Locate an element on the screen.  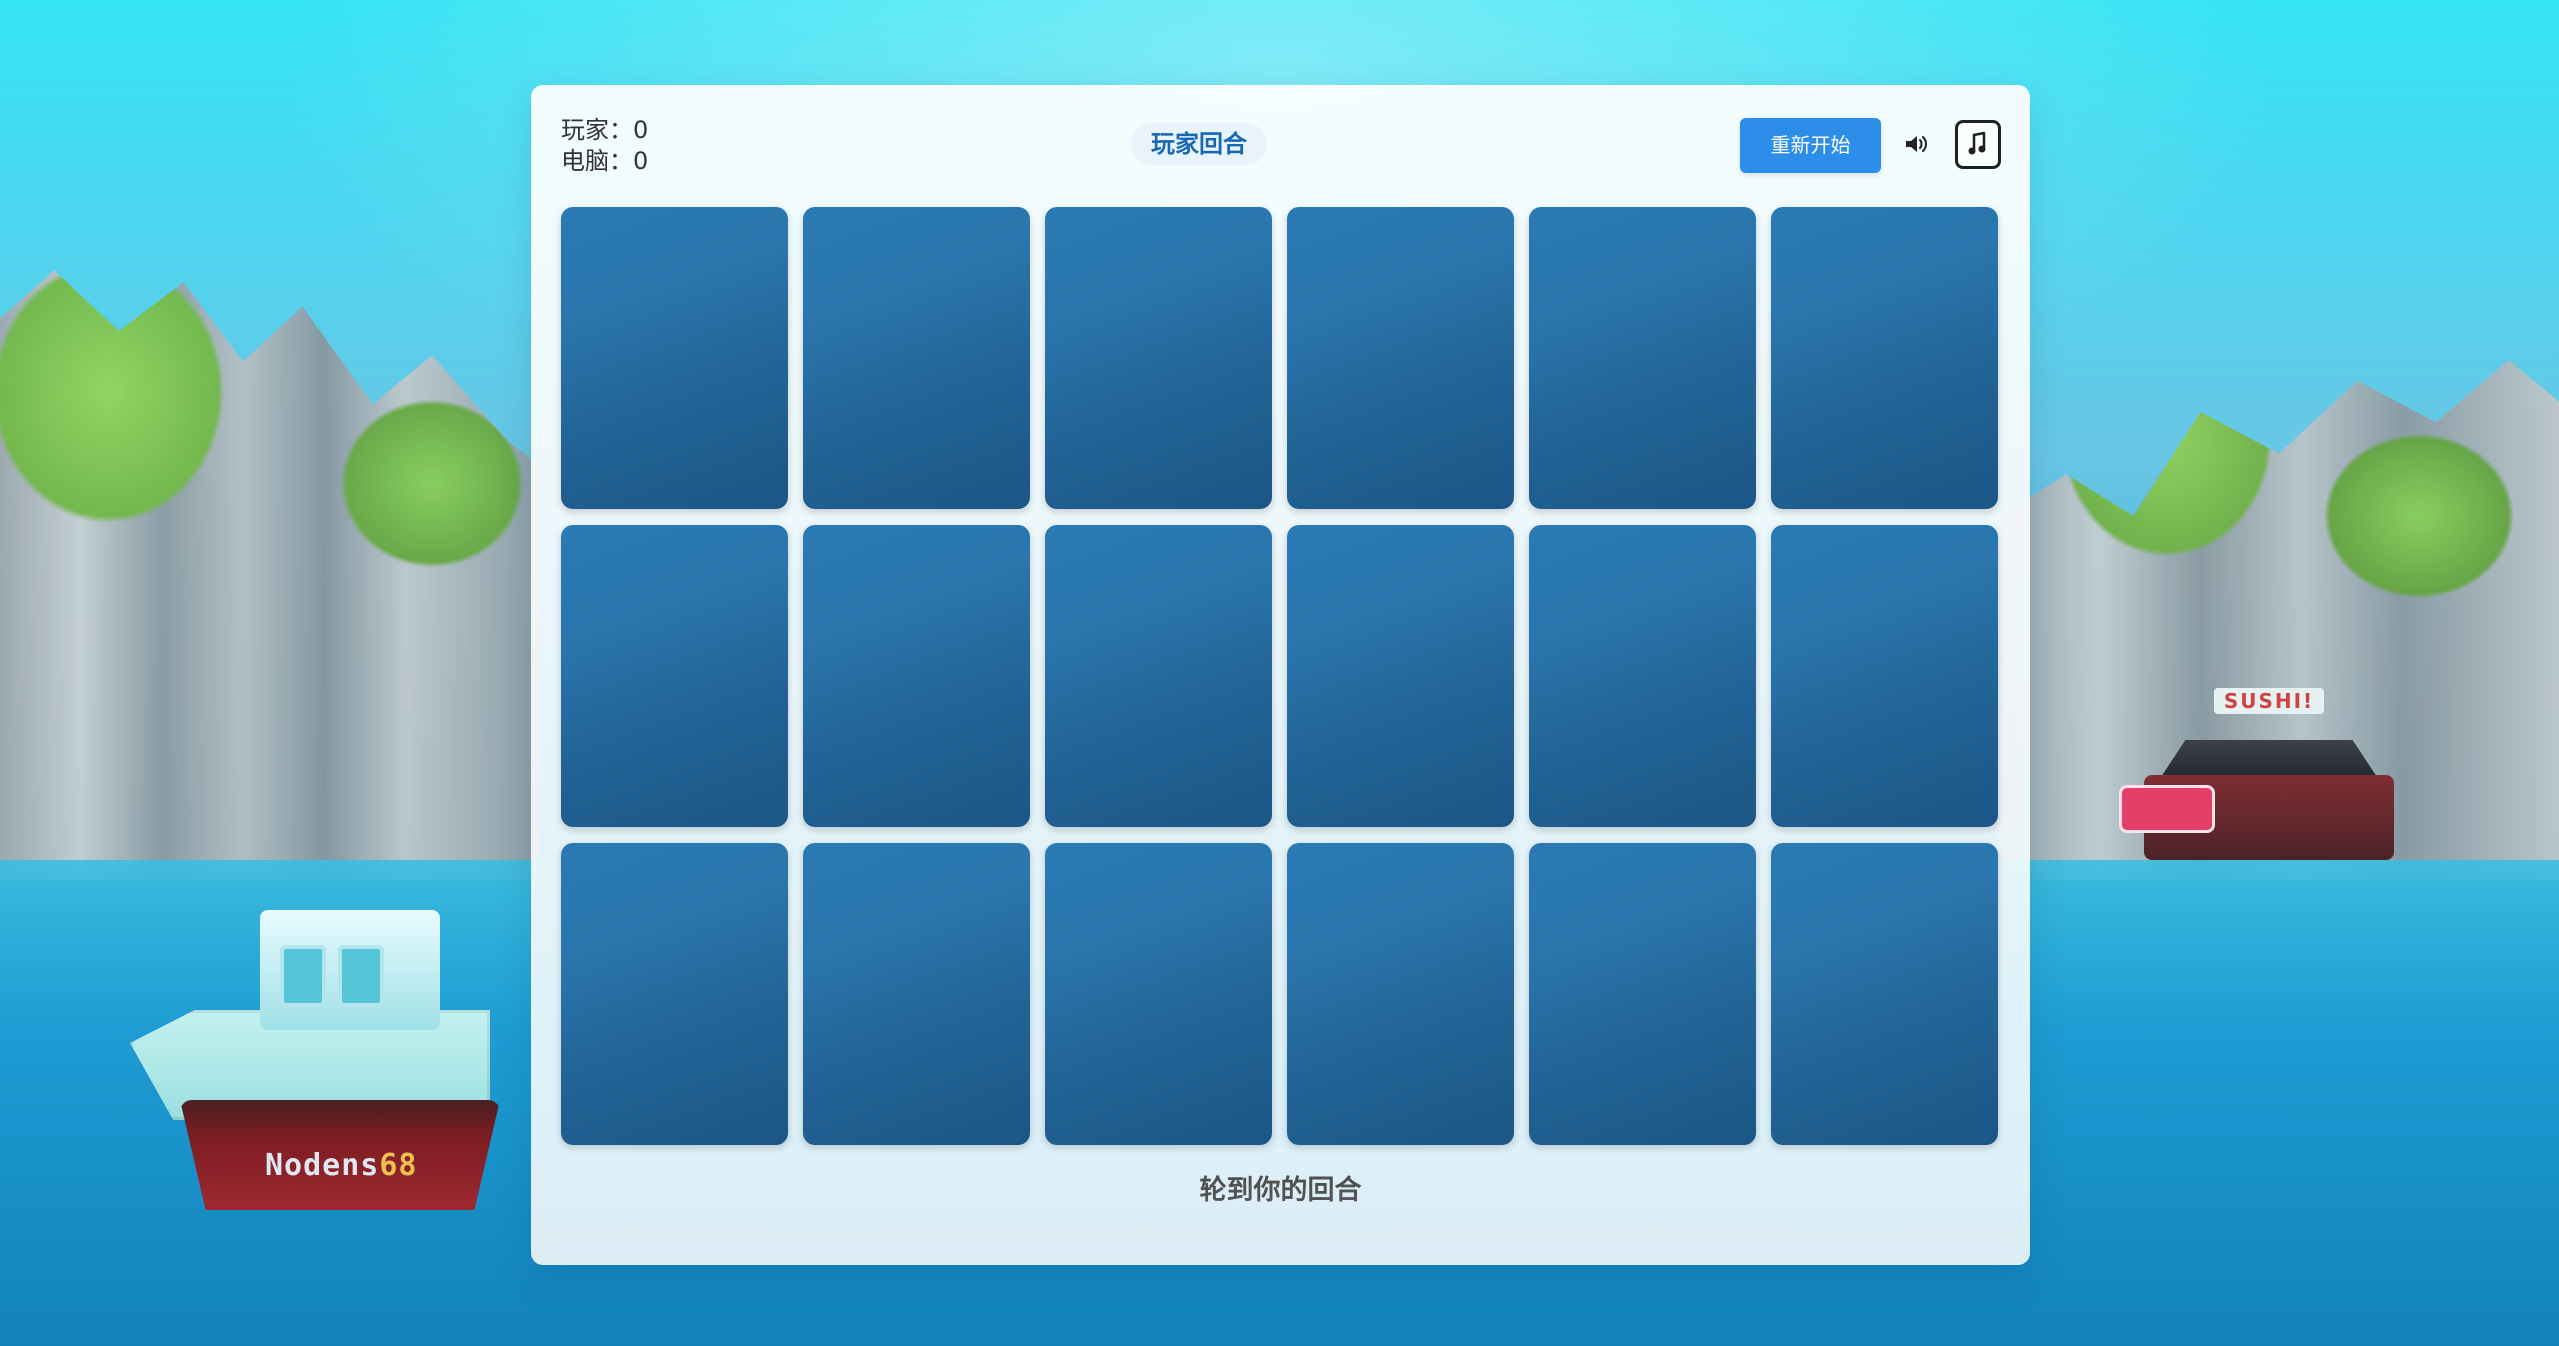
music-toggle-button is located at coordinates (1978, 144).